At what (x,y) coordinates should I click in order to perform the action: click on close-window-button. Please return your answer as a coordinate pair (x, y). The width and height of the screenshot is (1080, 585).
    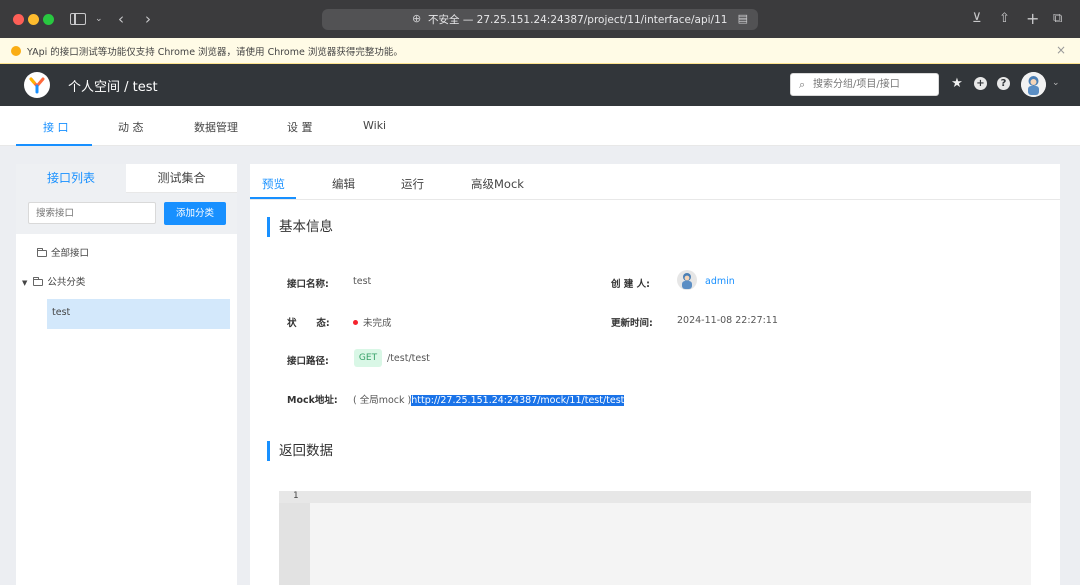
    Looking at the image, I should click on (18, 19).